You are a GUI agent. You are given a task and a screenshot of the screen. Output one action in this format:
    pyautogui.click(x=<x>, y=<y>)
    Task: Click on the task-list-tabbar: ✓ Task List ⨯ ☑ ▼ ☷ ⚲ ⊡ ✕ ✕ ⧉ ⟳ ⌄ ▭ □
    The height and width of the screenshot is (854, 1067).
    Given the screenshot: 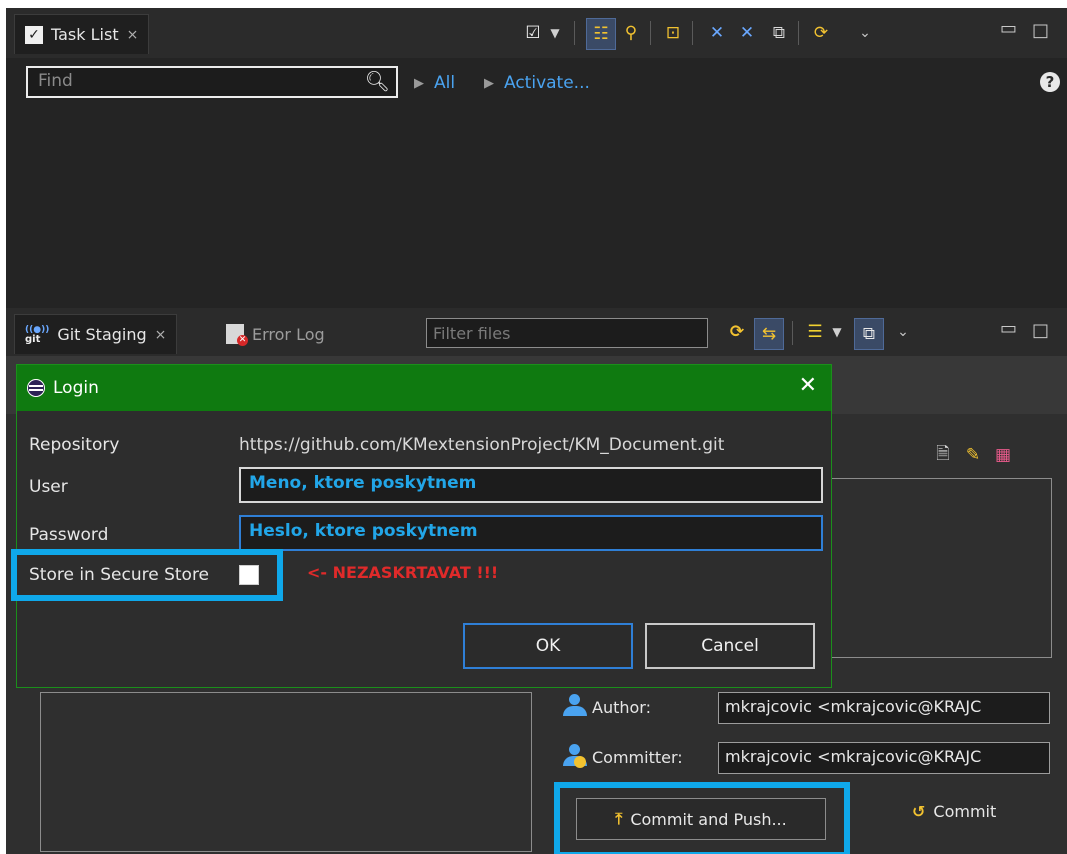 What is the action you would take?
    pyautogui.click(x=536, y=33)
    